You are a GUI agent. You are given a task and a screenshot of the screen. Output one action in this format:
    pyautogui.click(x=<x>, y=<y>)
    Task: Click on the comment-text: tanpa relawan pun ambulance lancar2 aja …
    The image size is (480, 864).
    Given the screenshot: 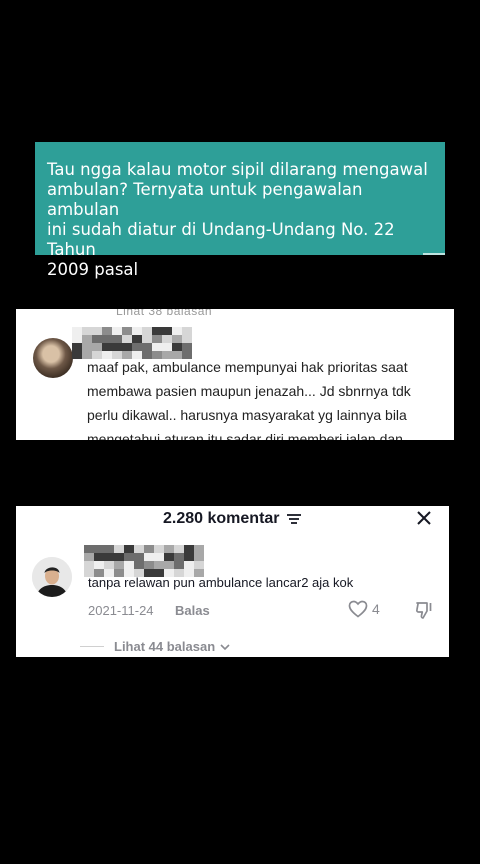 What is the action you would take?
    pyautogui.click(x=221, y=582)
    